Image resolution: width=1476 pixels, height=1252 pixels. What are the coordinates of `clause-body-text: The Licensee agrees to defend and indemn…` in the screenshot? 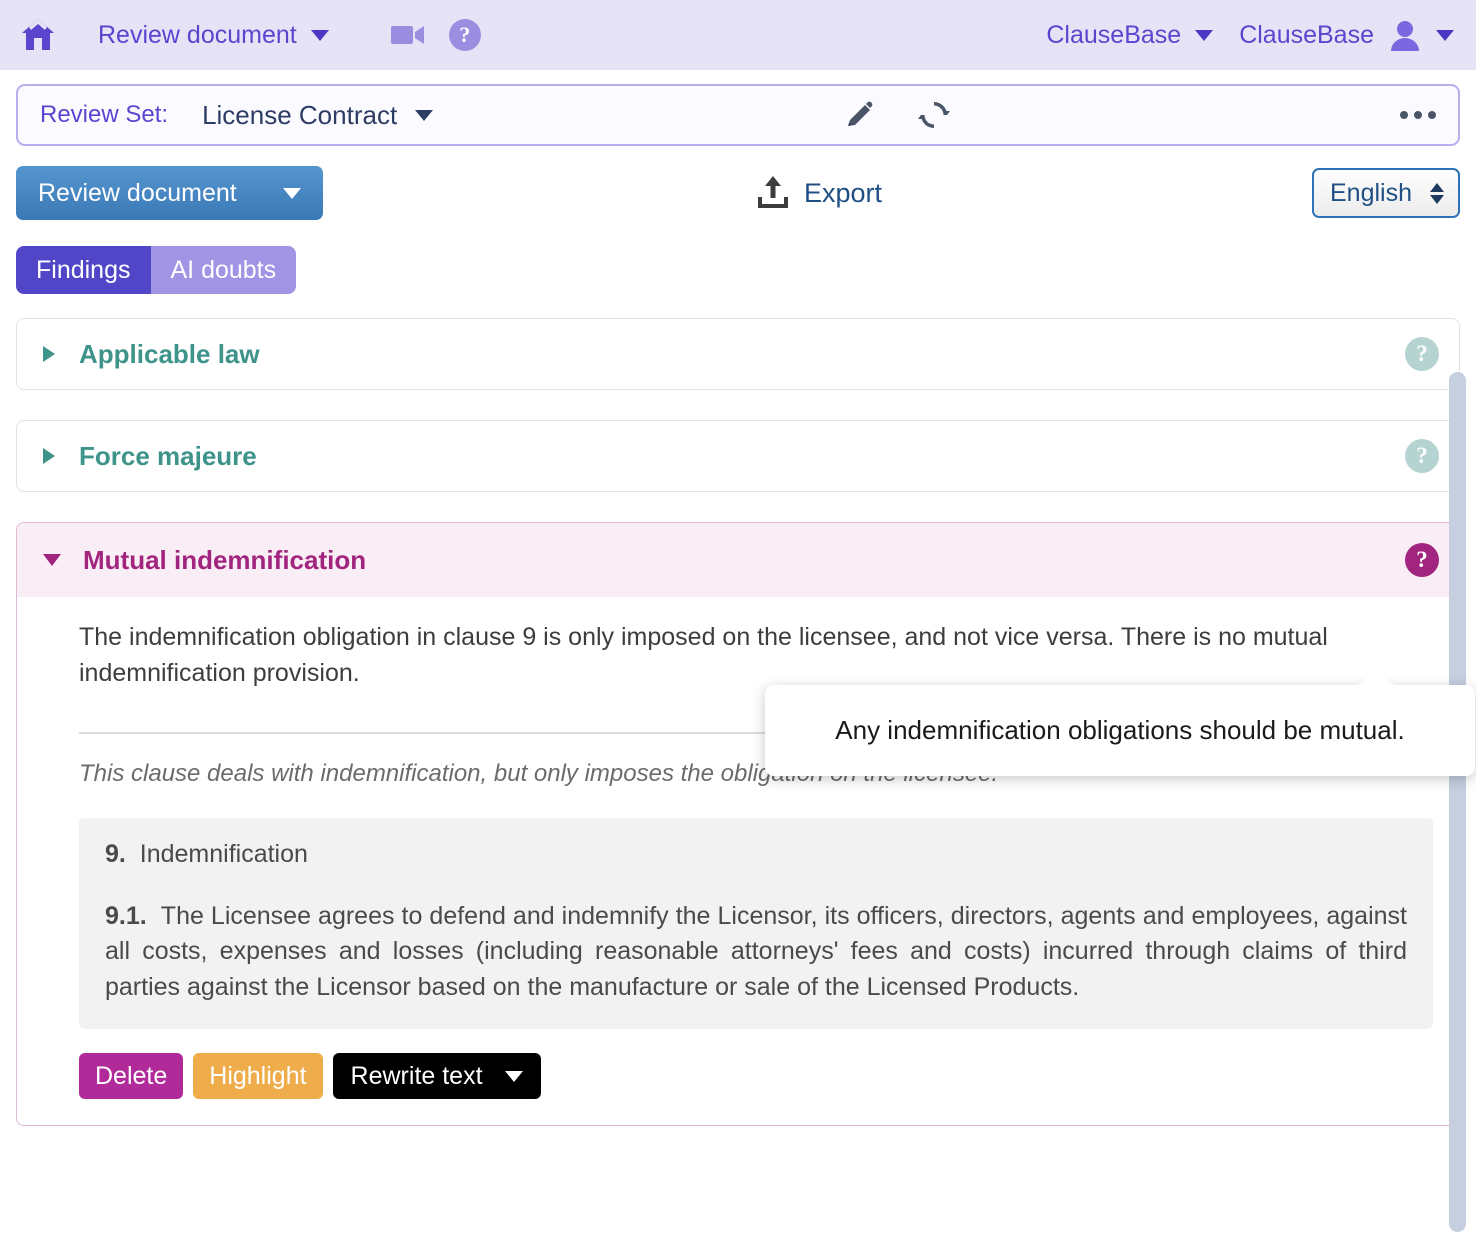 It's located at (756, 951).